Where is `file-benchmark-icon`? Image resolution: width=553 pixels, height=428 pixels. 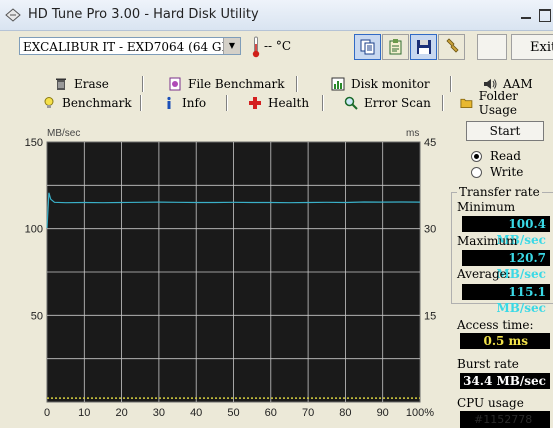
file-benchmark-icon is located at coordinates (175, 84).